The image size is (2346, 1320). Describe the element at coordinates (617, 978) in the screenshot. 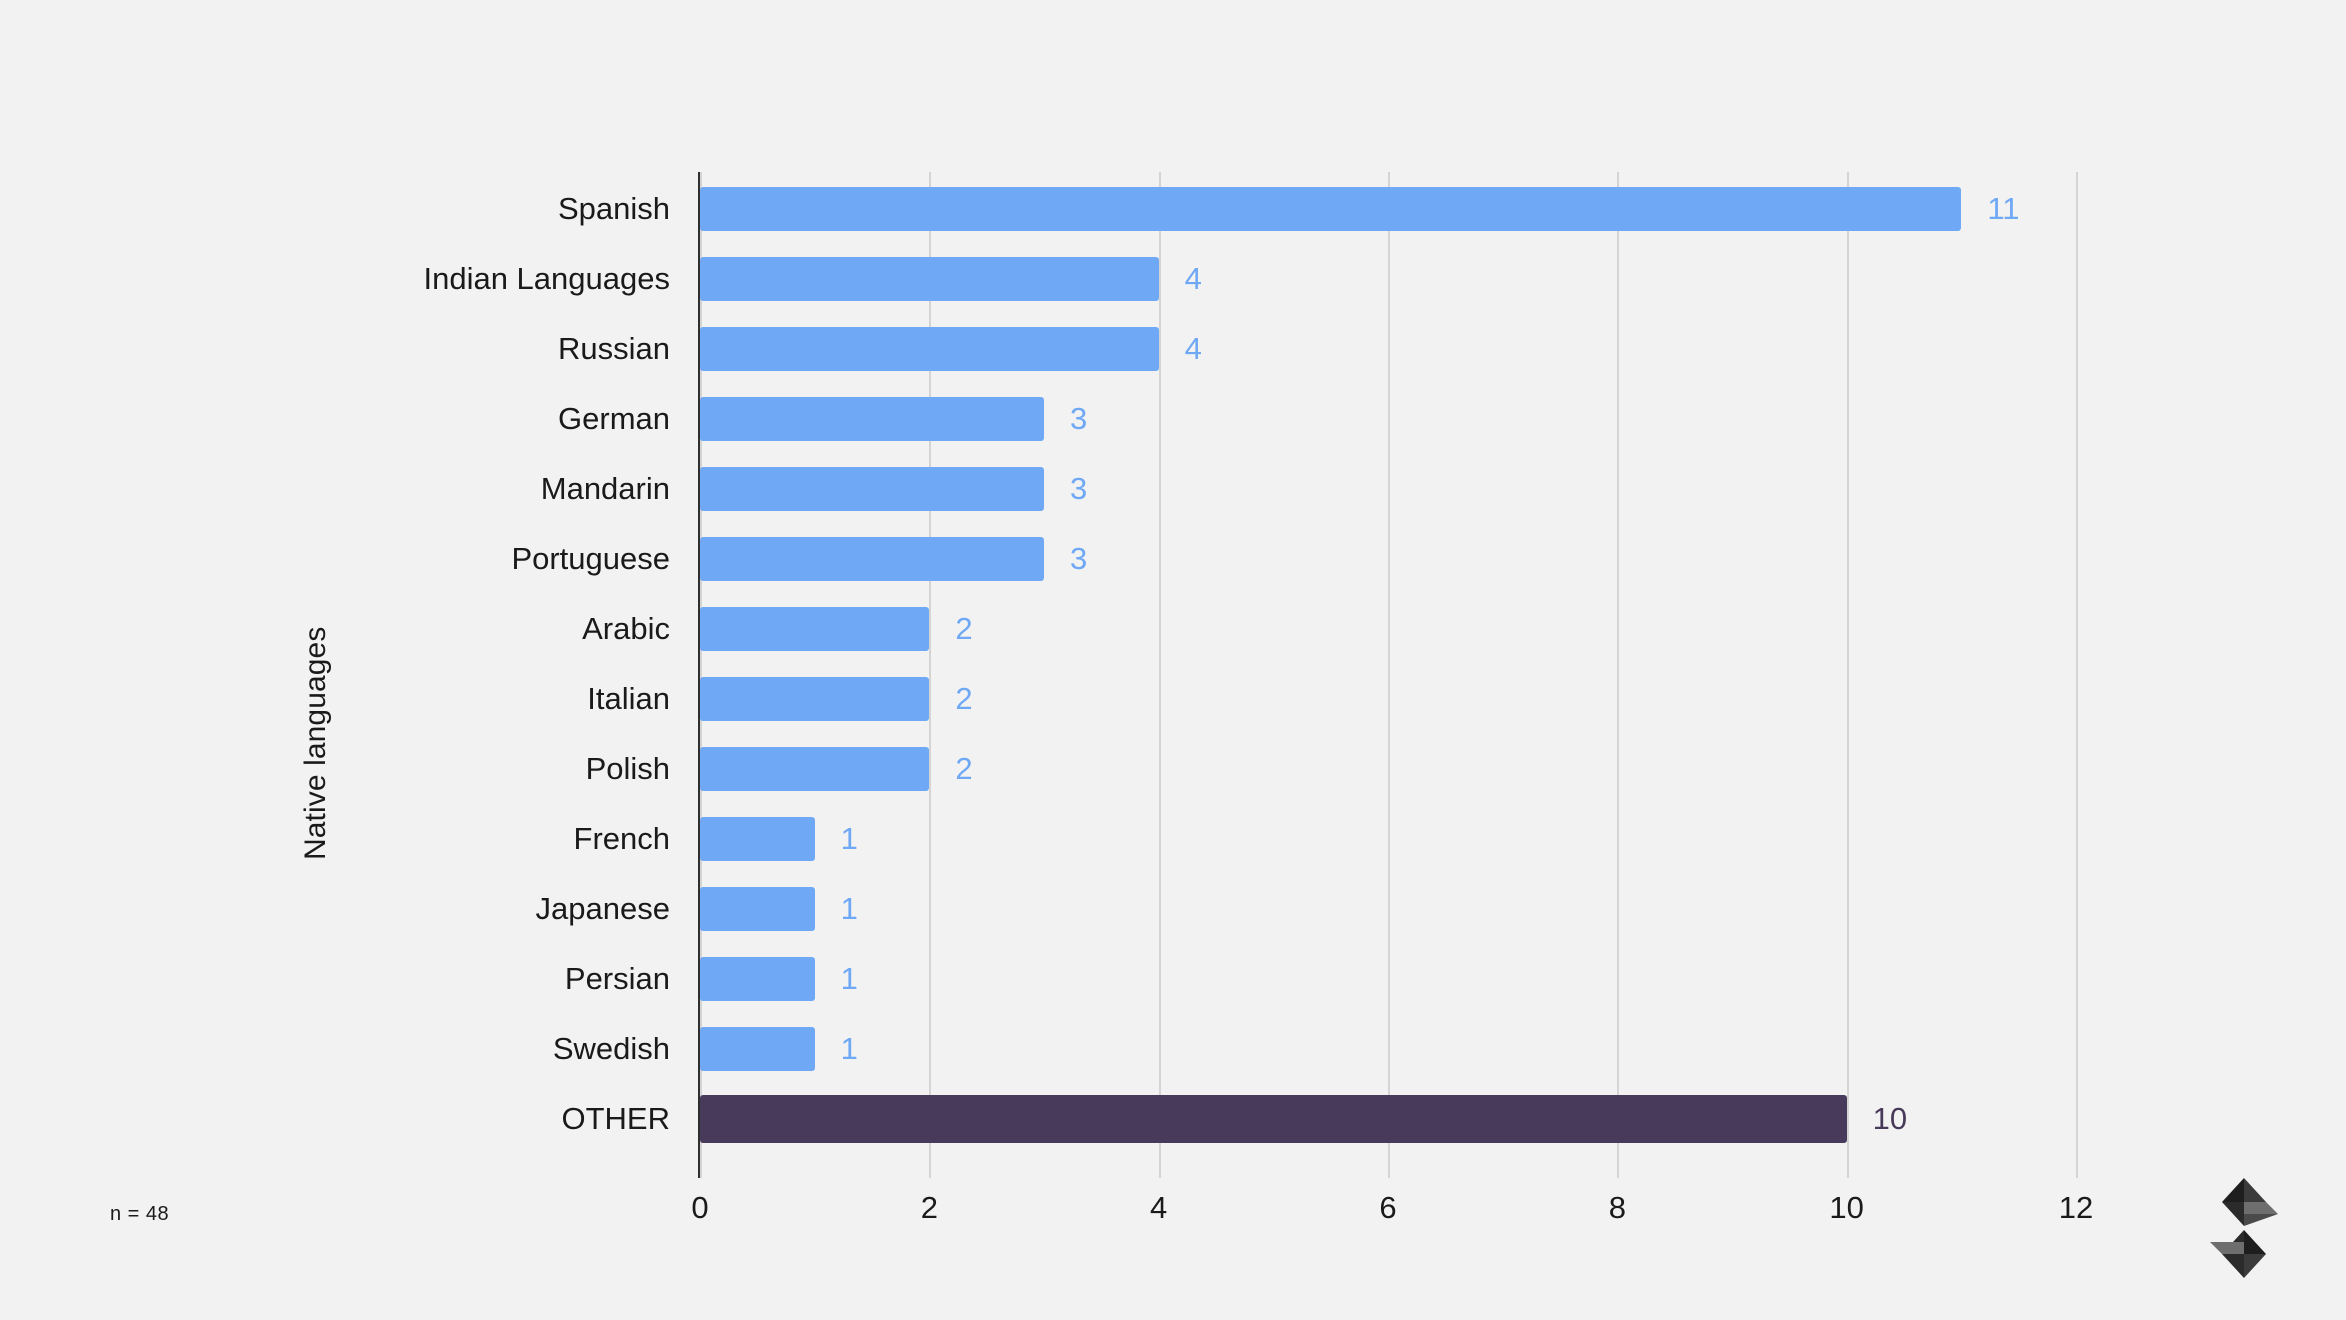

I see `category-label: Persian` at that location.